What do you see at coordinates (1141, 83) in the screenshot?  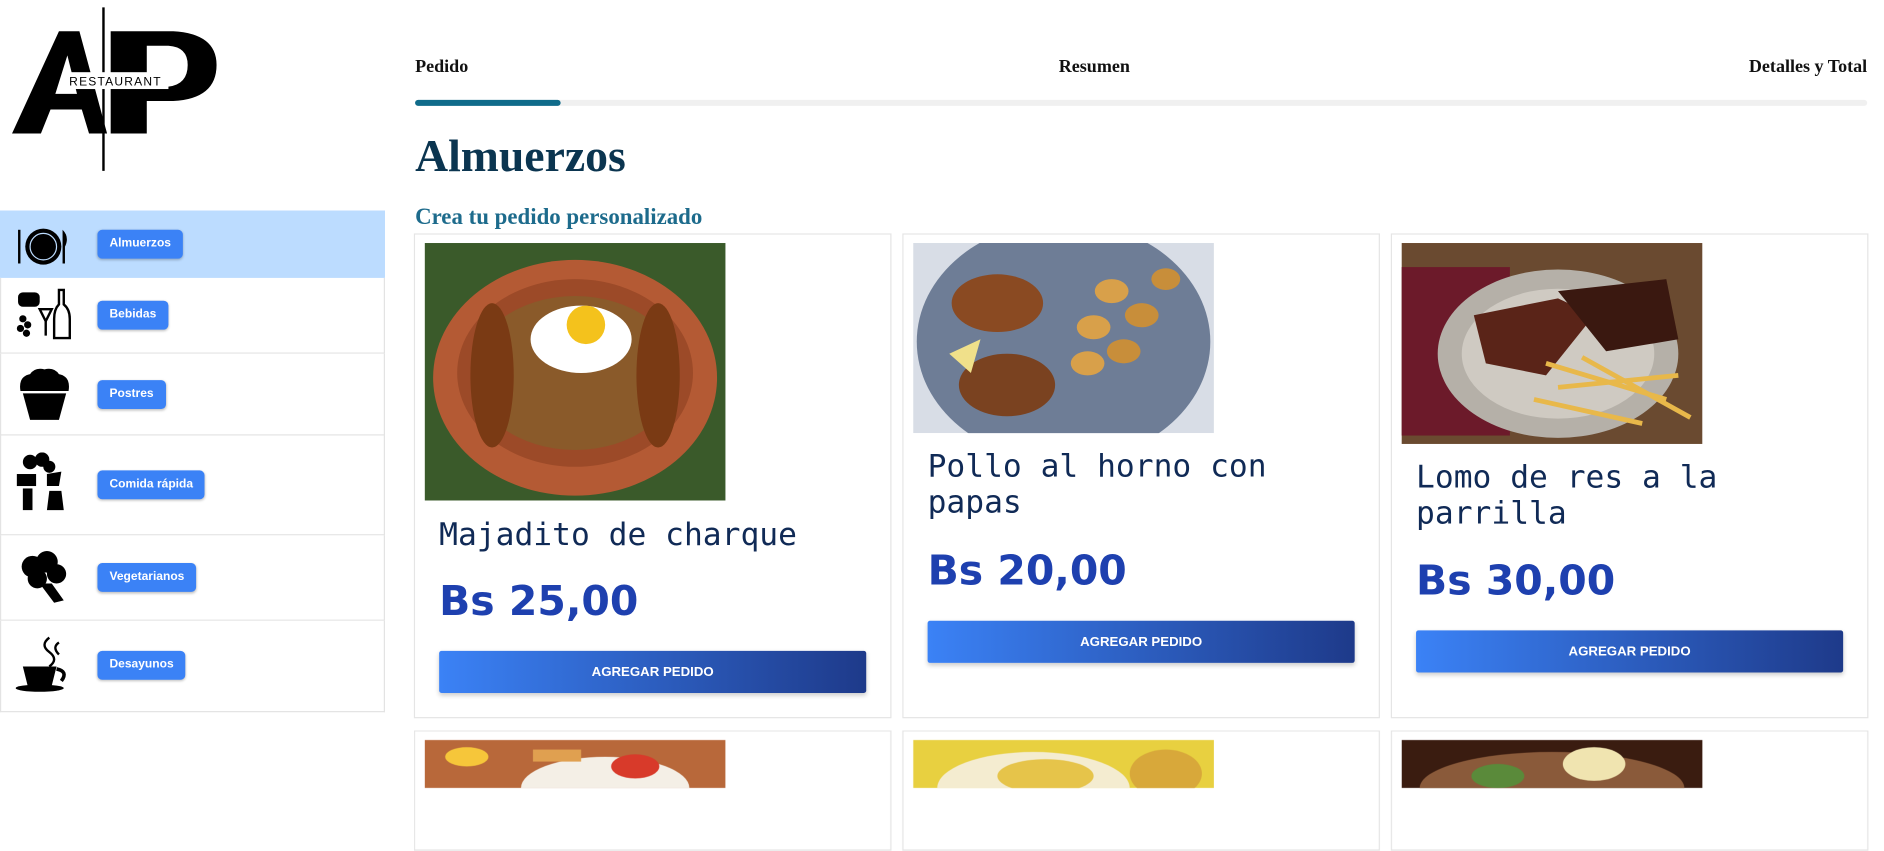 I see `order-steps: Pedido Resumen Detalles y Total` at bounding box center [1141, 83].